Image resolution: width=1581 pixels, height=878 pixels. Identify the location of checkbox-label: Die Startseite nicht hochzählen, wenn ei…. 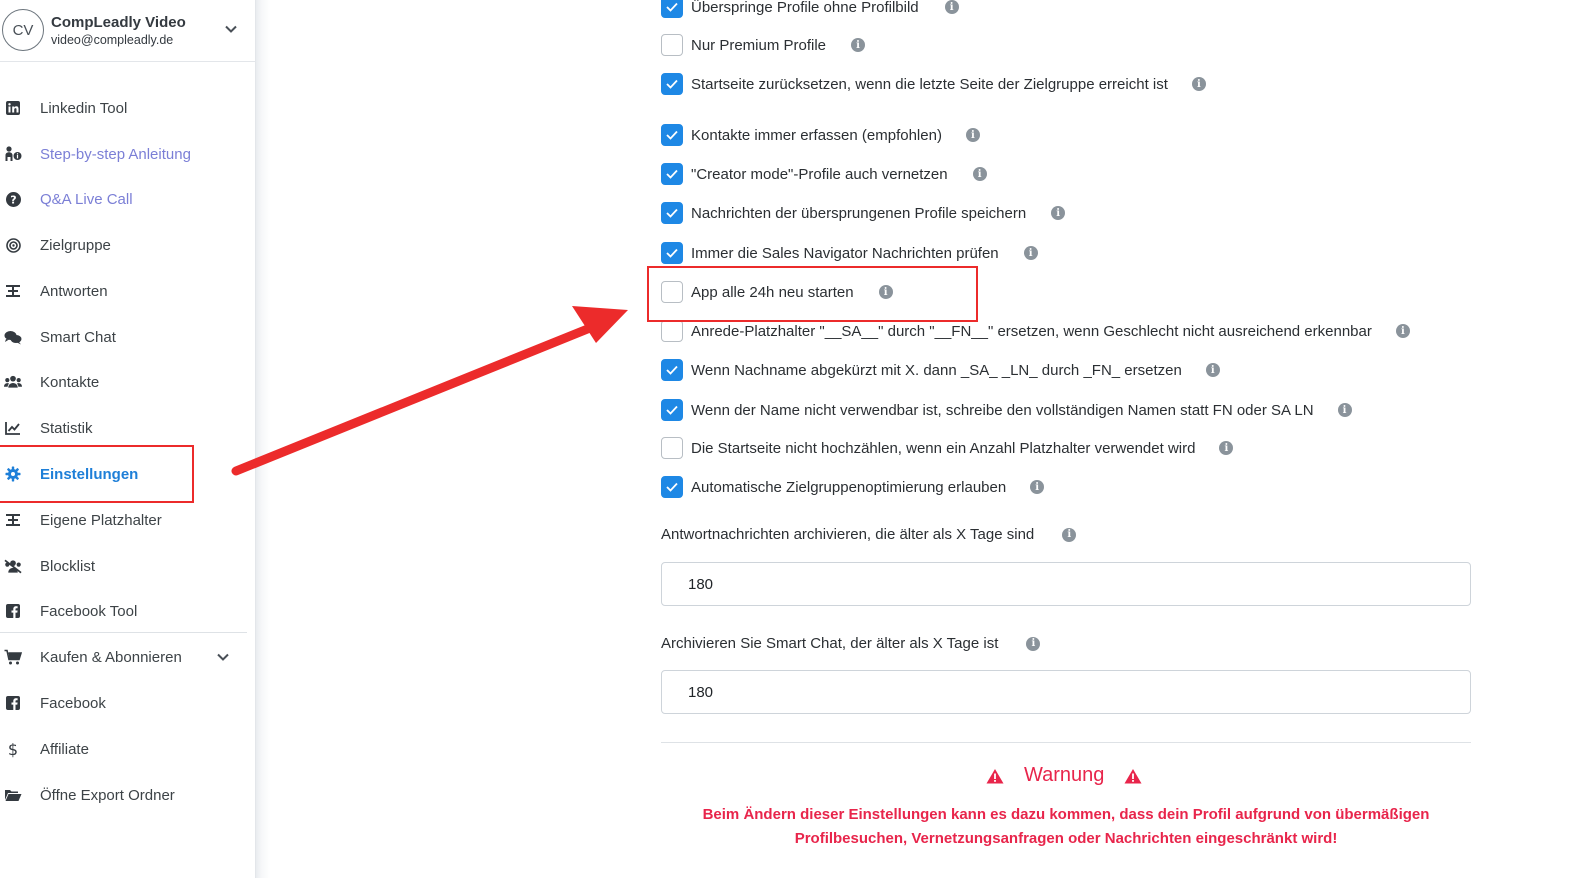
(943, 448).